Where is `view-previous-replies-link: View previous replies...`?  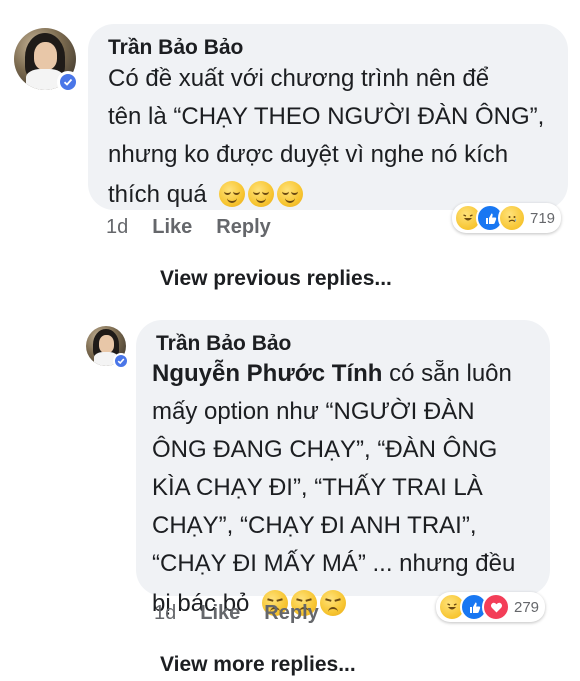
view-previous-replies-link: View previous replies... is located at coordinates (276, 279).